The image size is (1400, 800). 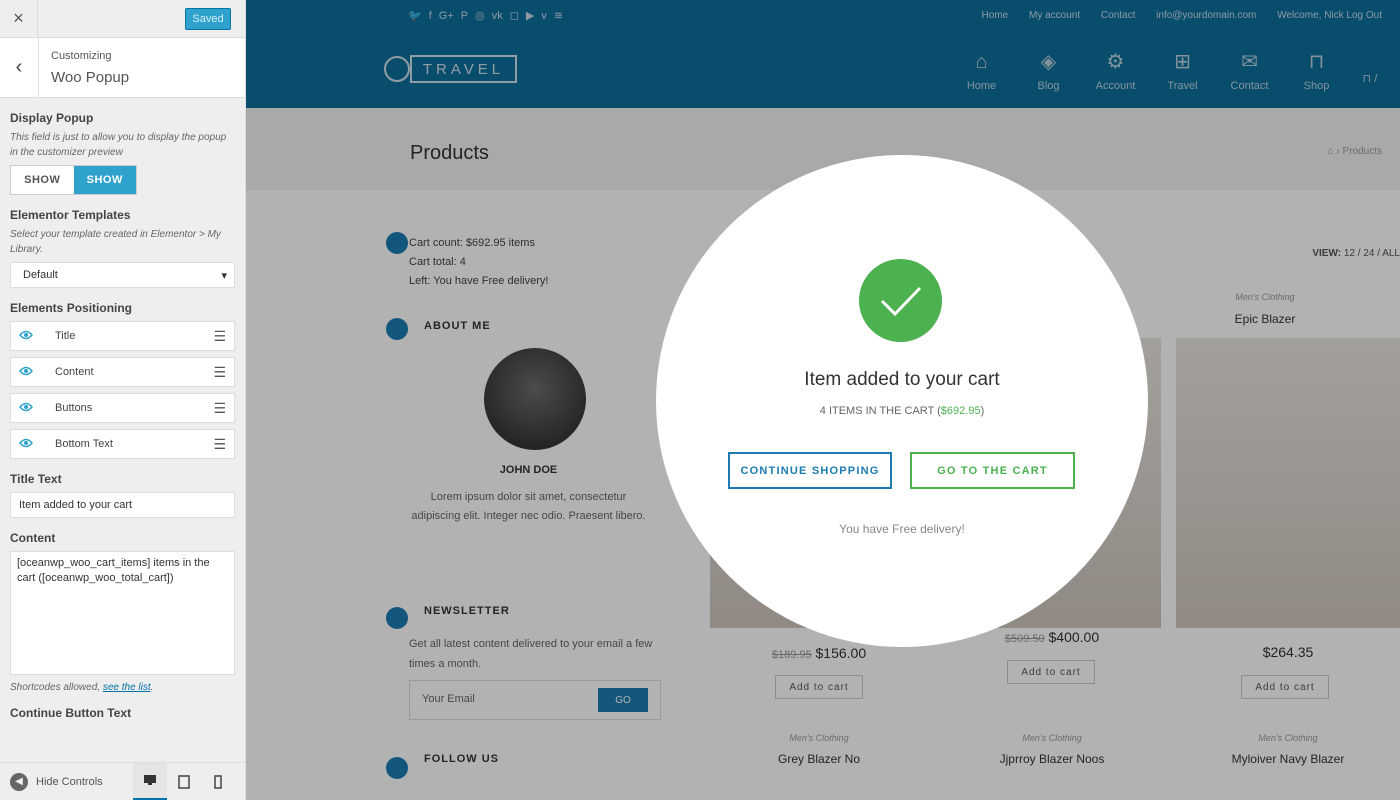 What do you see at coordinates (152, 687) in the screenshot?
I see `shortcodes-note-end: .` at bounding box center [152, 687].